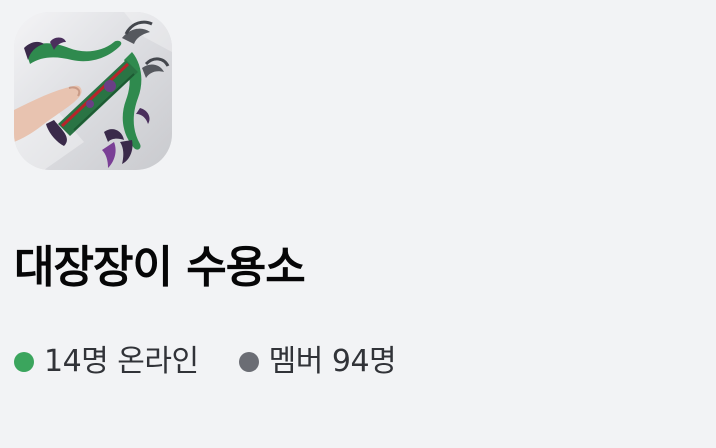  What do you see at coordinates (121, 361) in the screenshot?
I see `online-count-text: 14명 온라인` at bounding box center [121, 361].